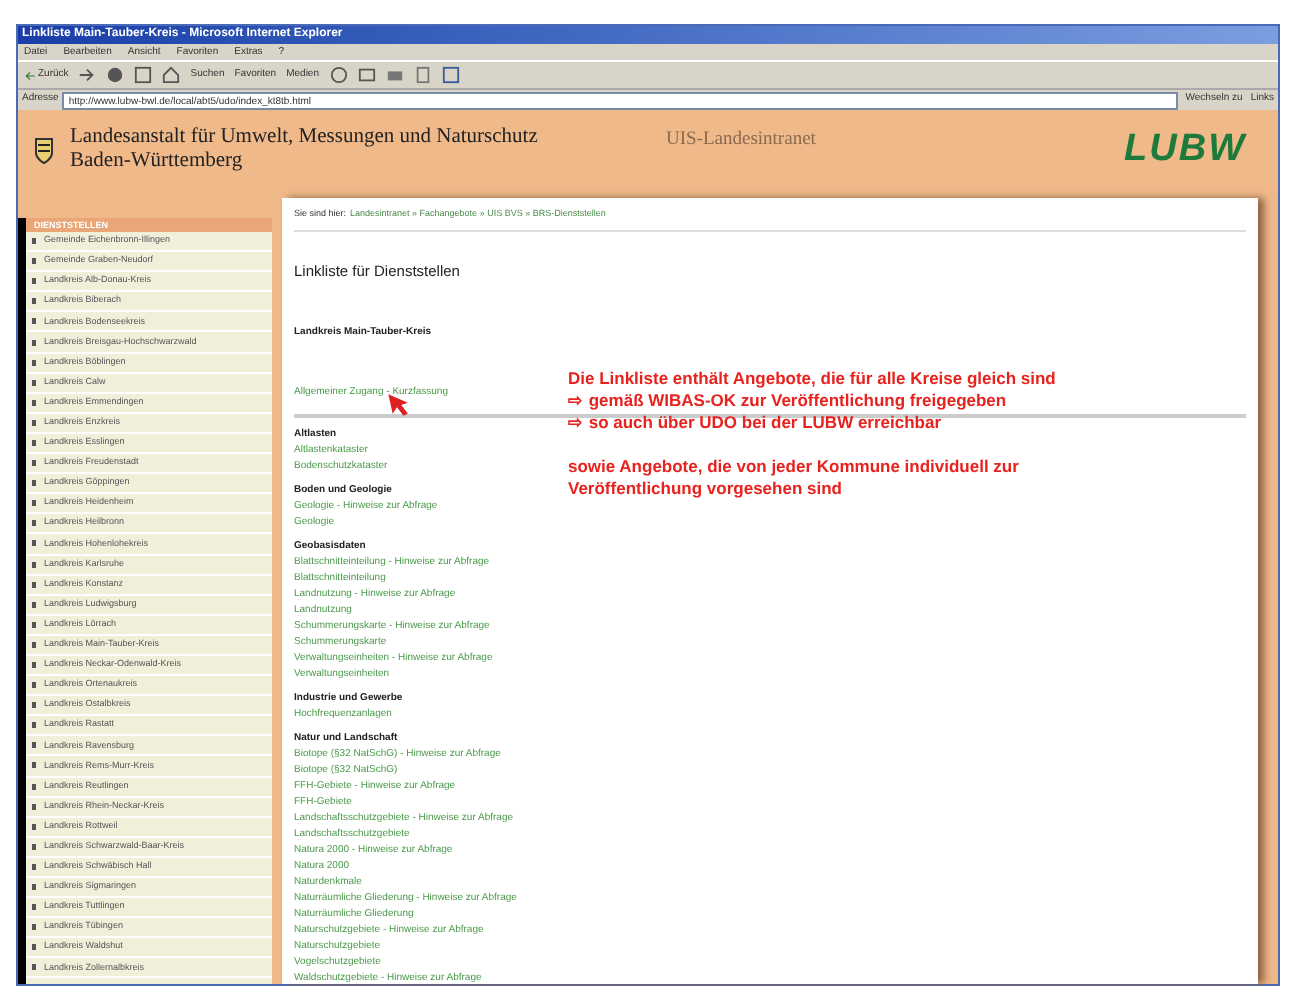 This screenshot has height=986, width=1296. I want to click on back-arrow-icon, so click(30, 75).